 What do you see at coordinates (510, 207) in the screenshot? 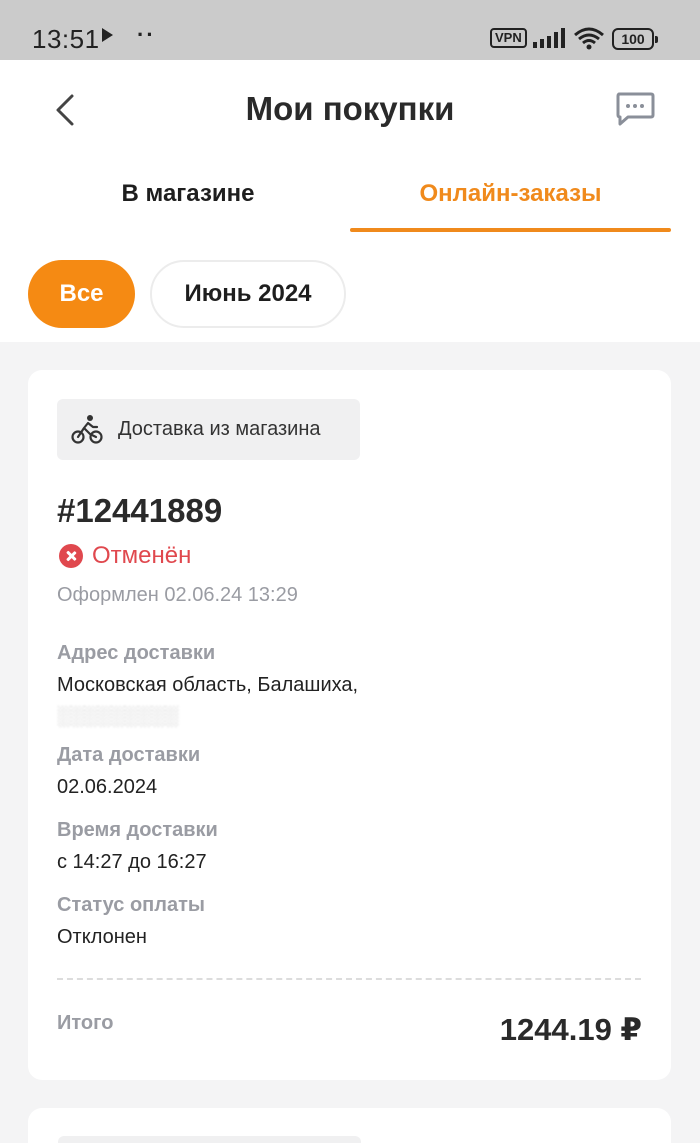
I see `tab-online-orders: Онлайн-заказы` at bounding box center [510, 207].